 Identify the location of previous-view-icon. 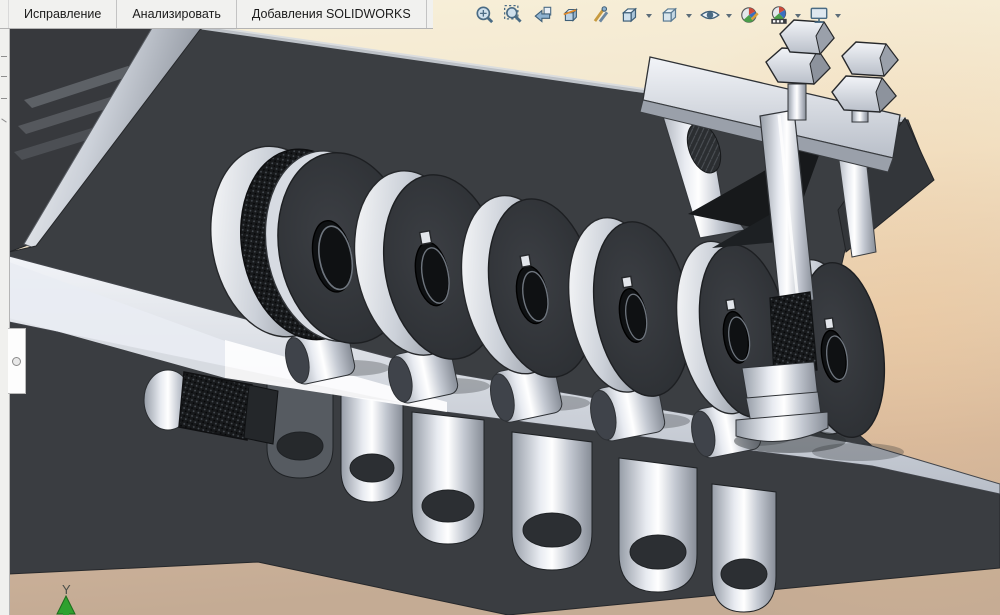
(543, 15).